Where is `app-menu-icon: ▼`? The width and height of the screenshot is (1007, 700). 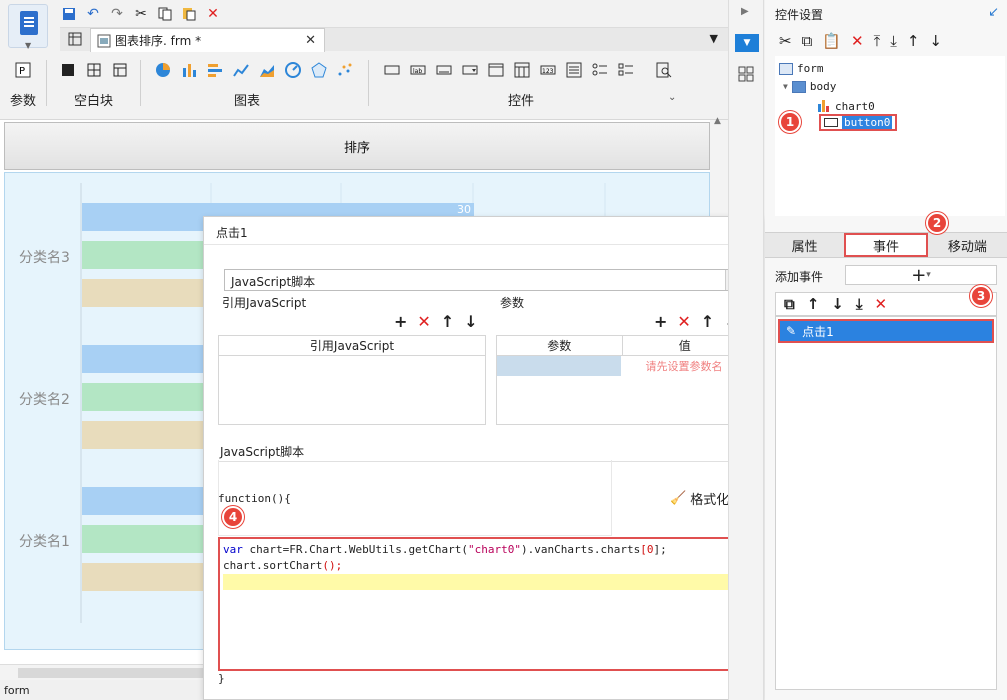 app-menu-icon: ▼ is located at coordinates (28, 27).